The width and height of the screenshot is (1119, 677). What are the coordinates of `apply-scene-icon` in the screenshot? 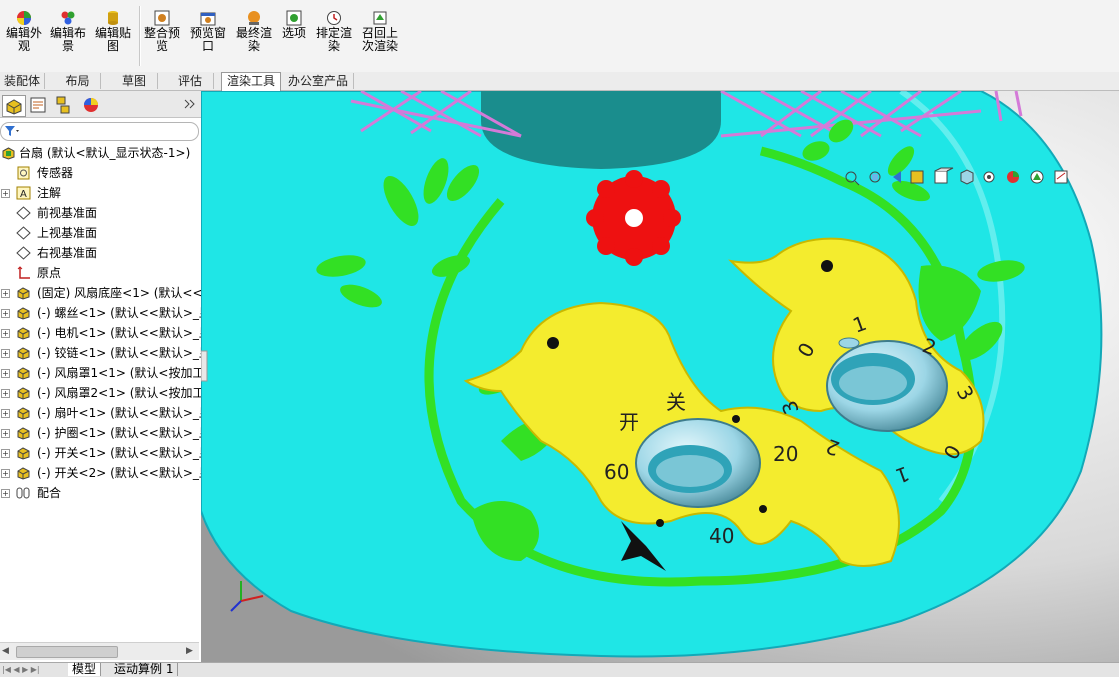 It's located at (1037, 177).